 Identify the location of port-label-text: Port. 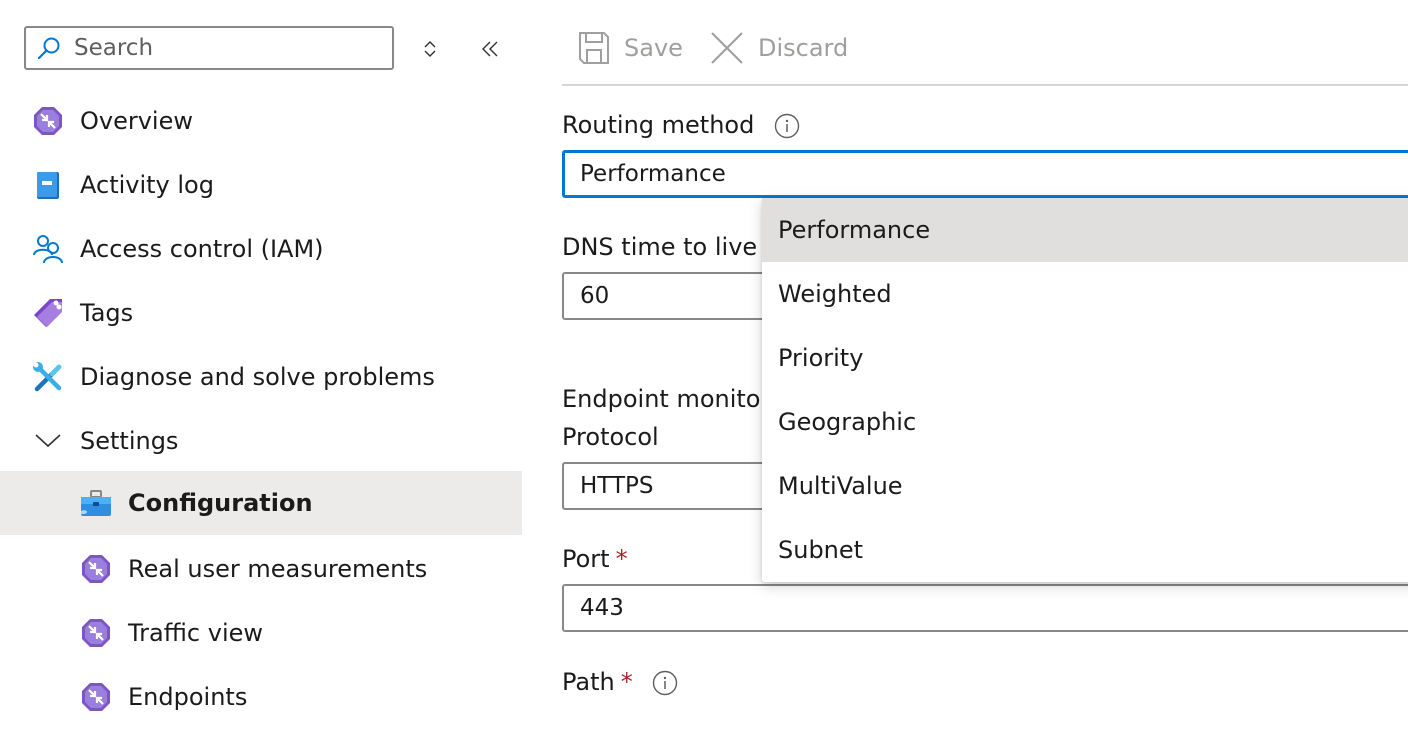
(586, 559).